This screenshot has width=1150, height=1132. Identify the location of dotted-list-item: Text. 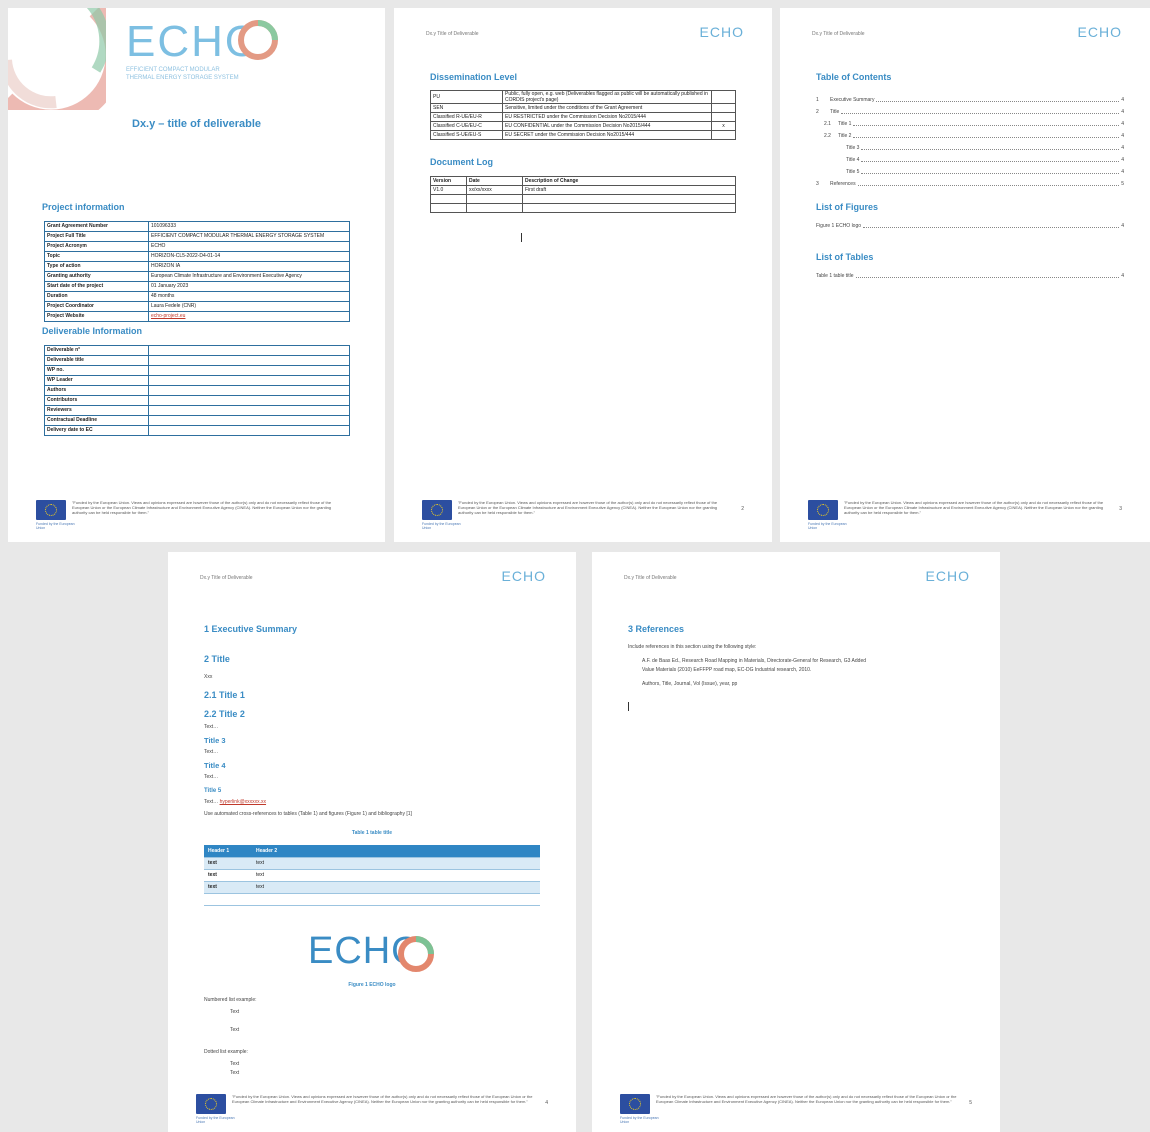
(235, 1073).